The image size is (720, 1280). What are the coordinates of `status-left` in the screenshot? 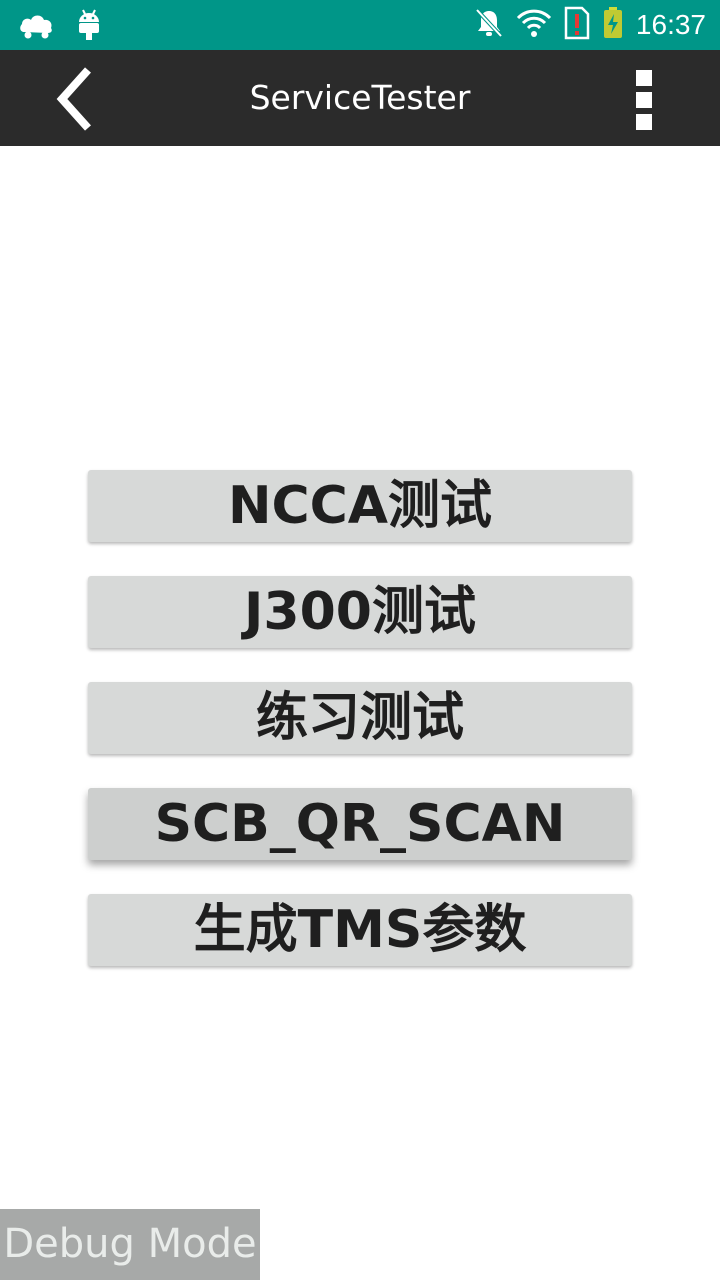 It's located at (60, 27).